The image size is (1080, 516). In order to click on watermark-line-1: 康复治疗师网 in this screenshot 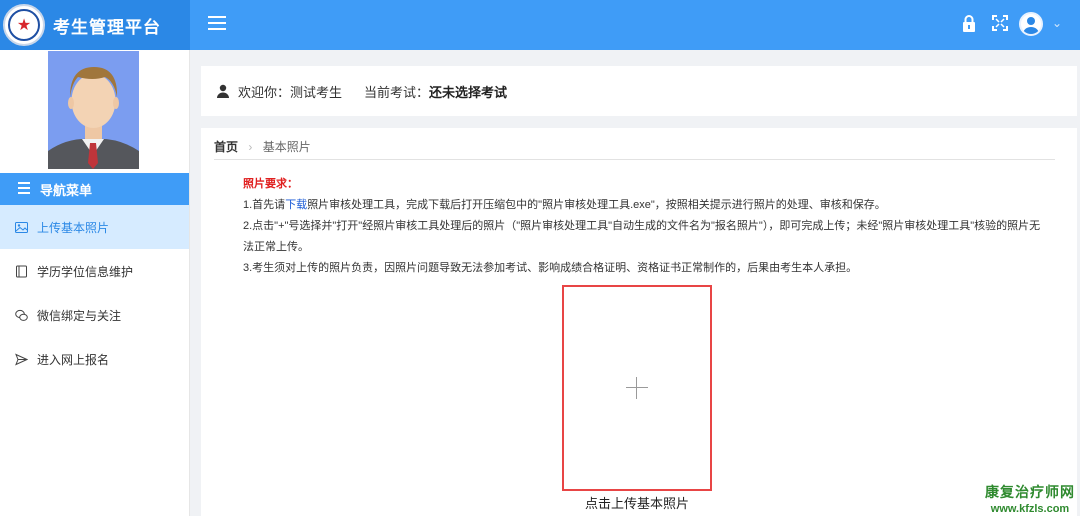, I will do `click(1030, 492)`.